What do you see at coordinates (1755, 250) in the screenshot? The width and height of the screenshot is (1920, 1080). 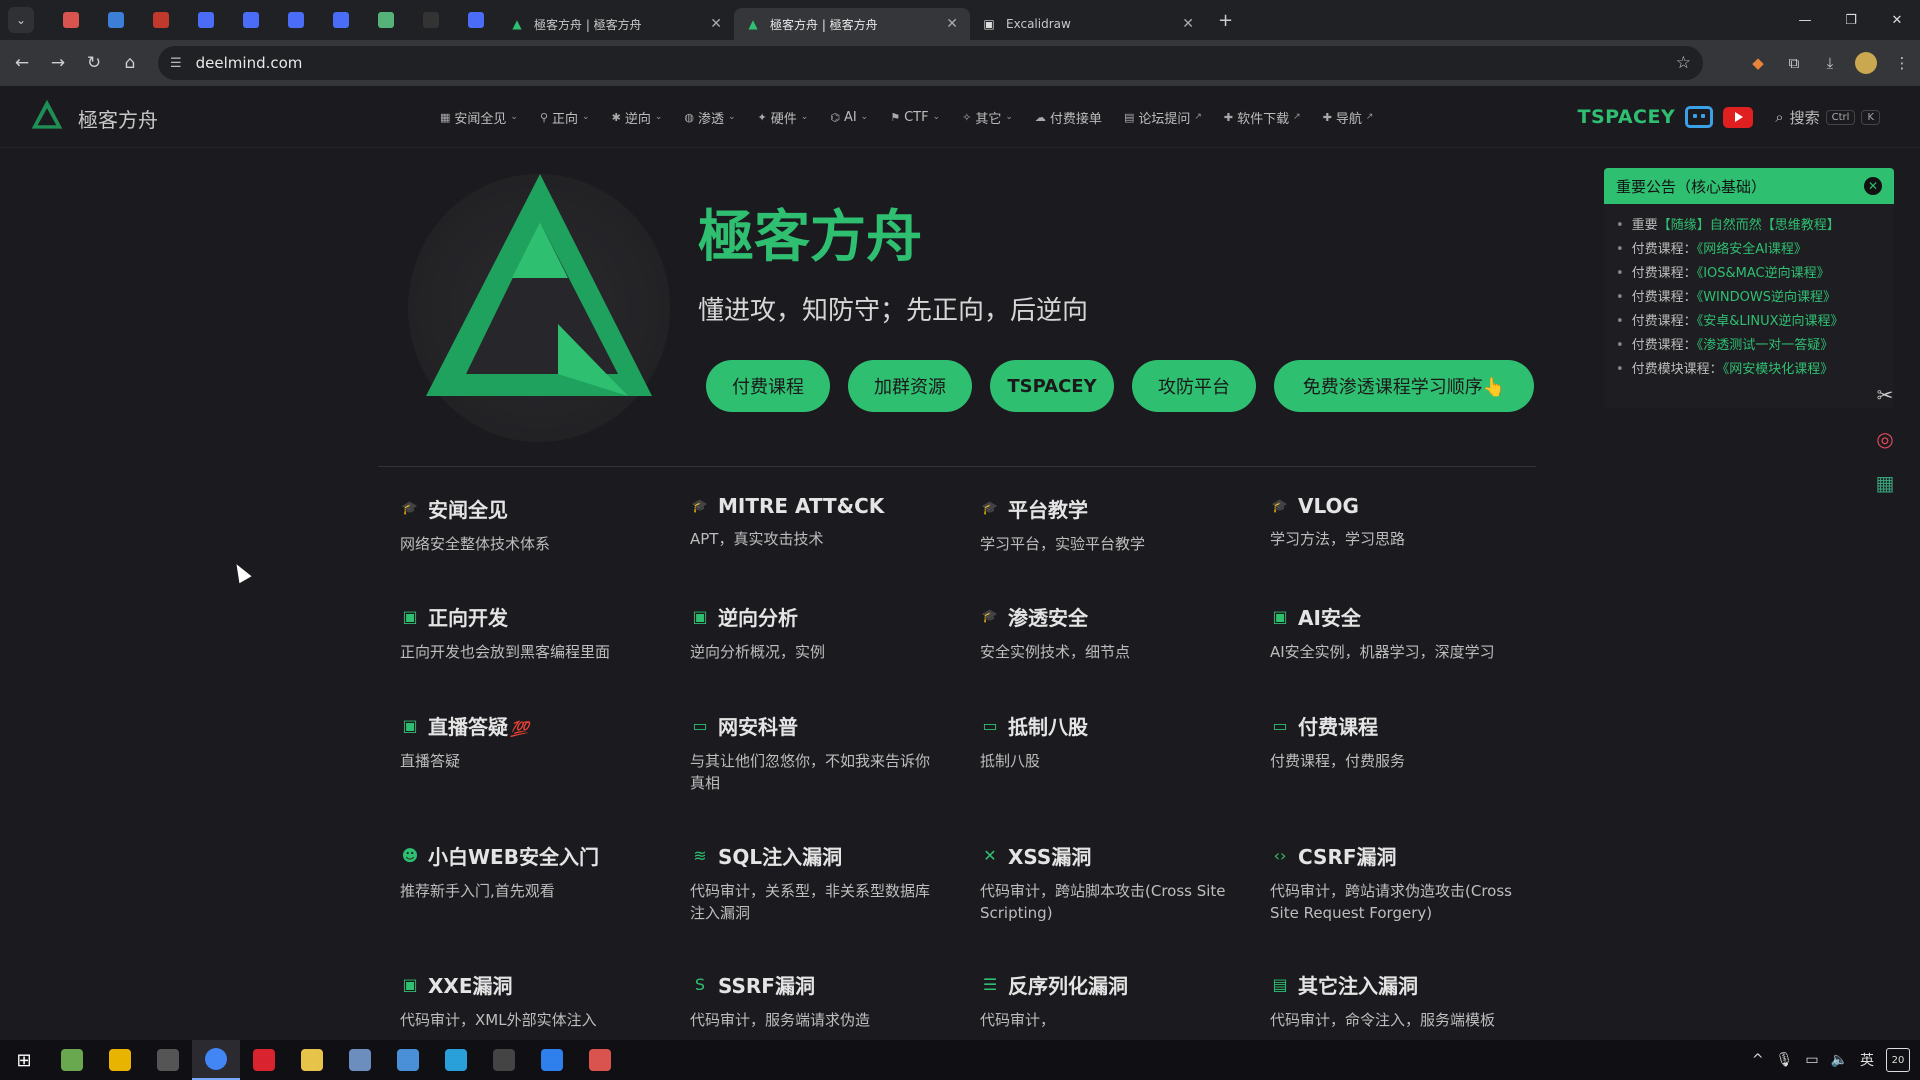 I see `announcement-item: 付费课程：《网络安全AI课程》` at bounding box center [1755, 250].